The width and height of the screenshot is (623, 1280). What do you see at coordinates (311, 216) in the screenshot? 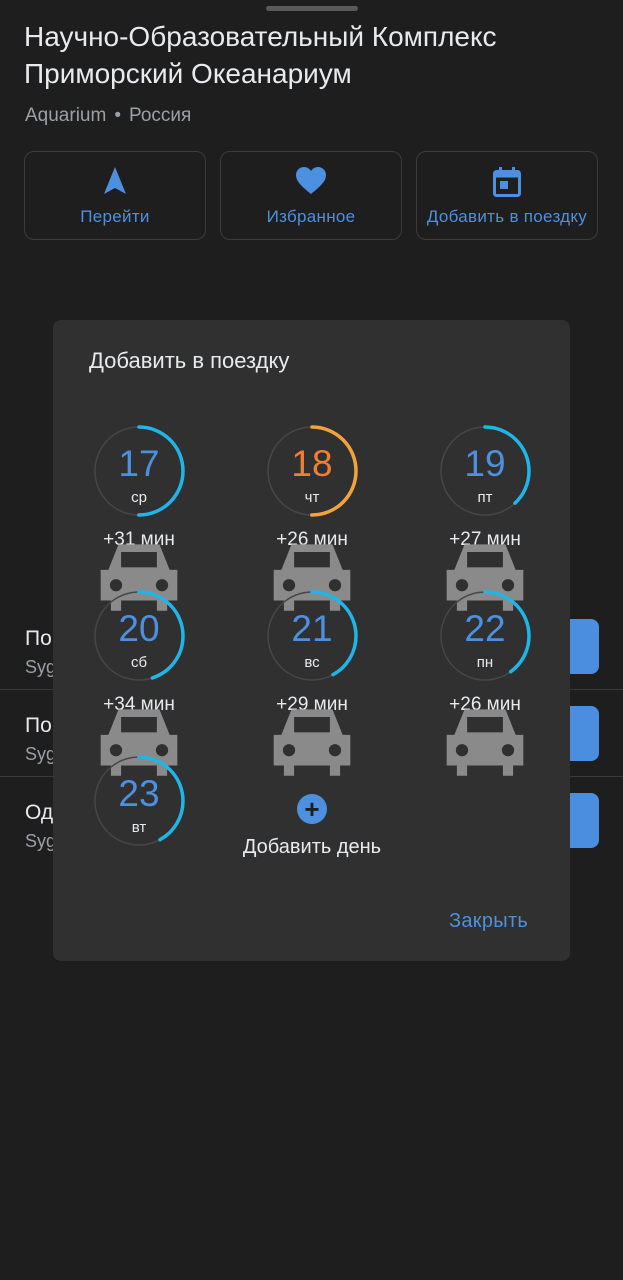
I see `favorite-button-label: Избранное` at bounding box center [311, 216].